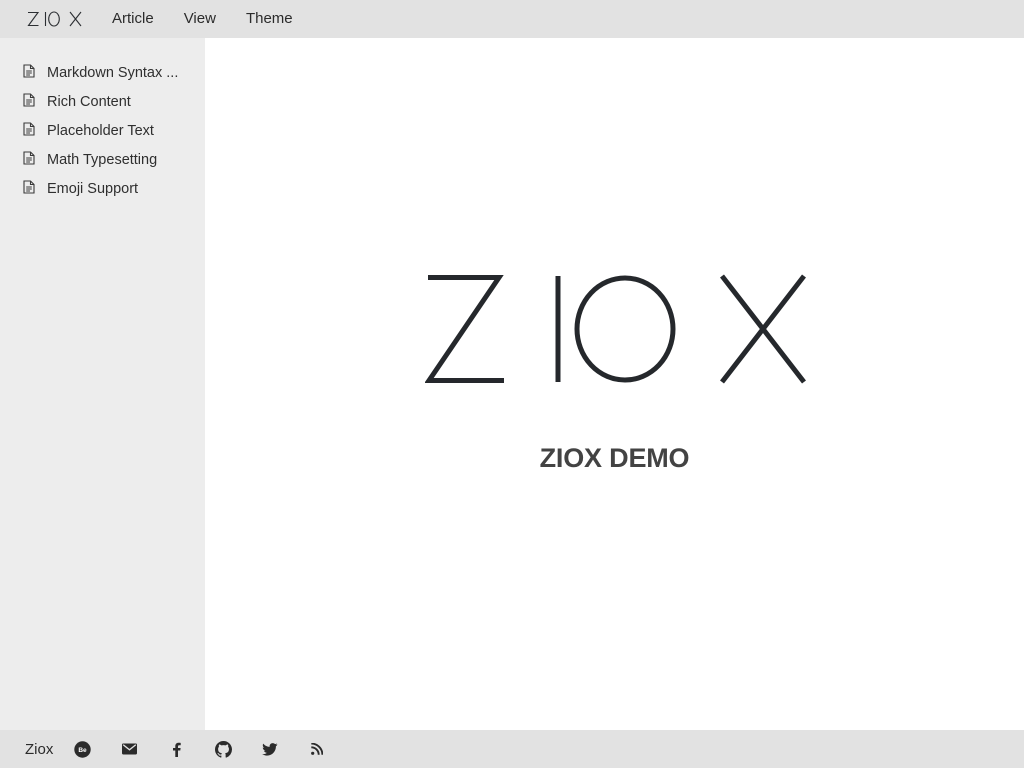 The image size is (1024, 768). Describe the element at coordinates (317, 749) in the screenshot. I see `rss-icon` at that location.